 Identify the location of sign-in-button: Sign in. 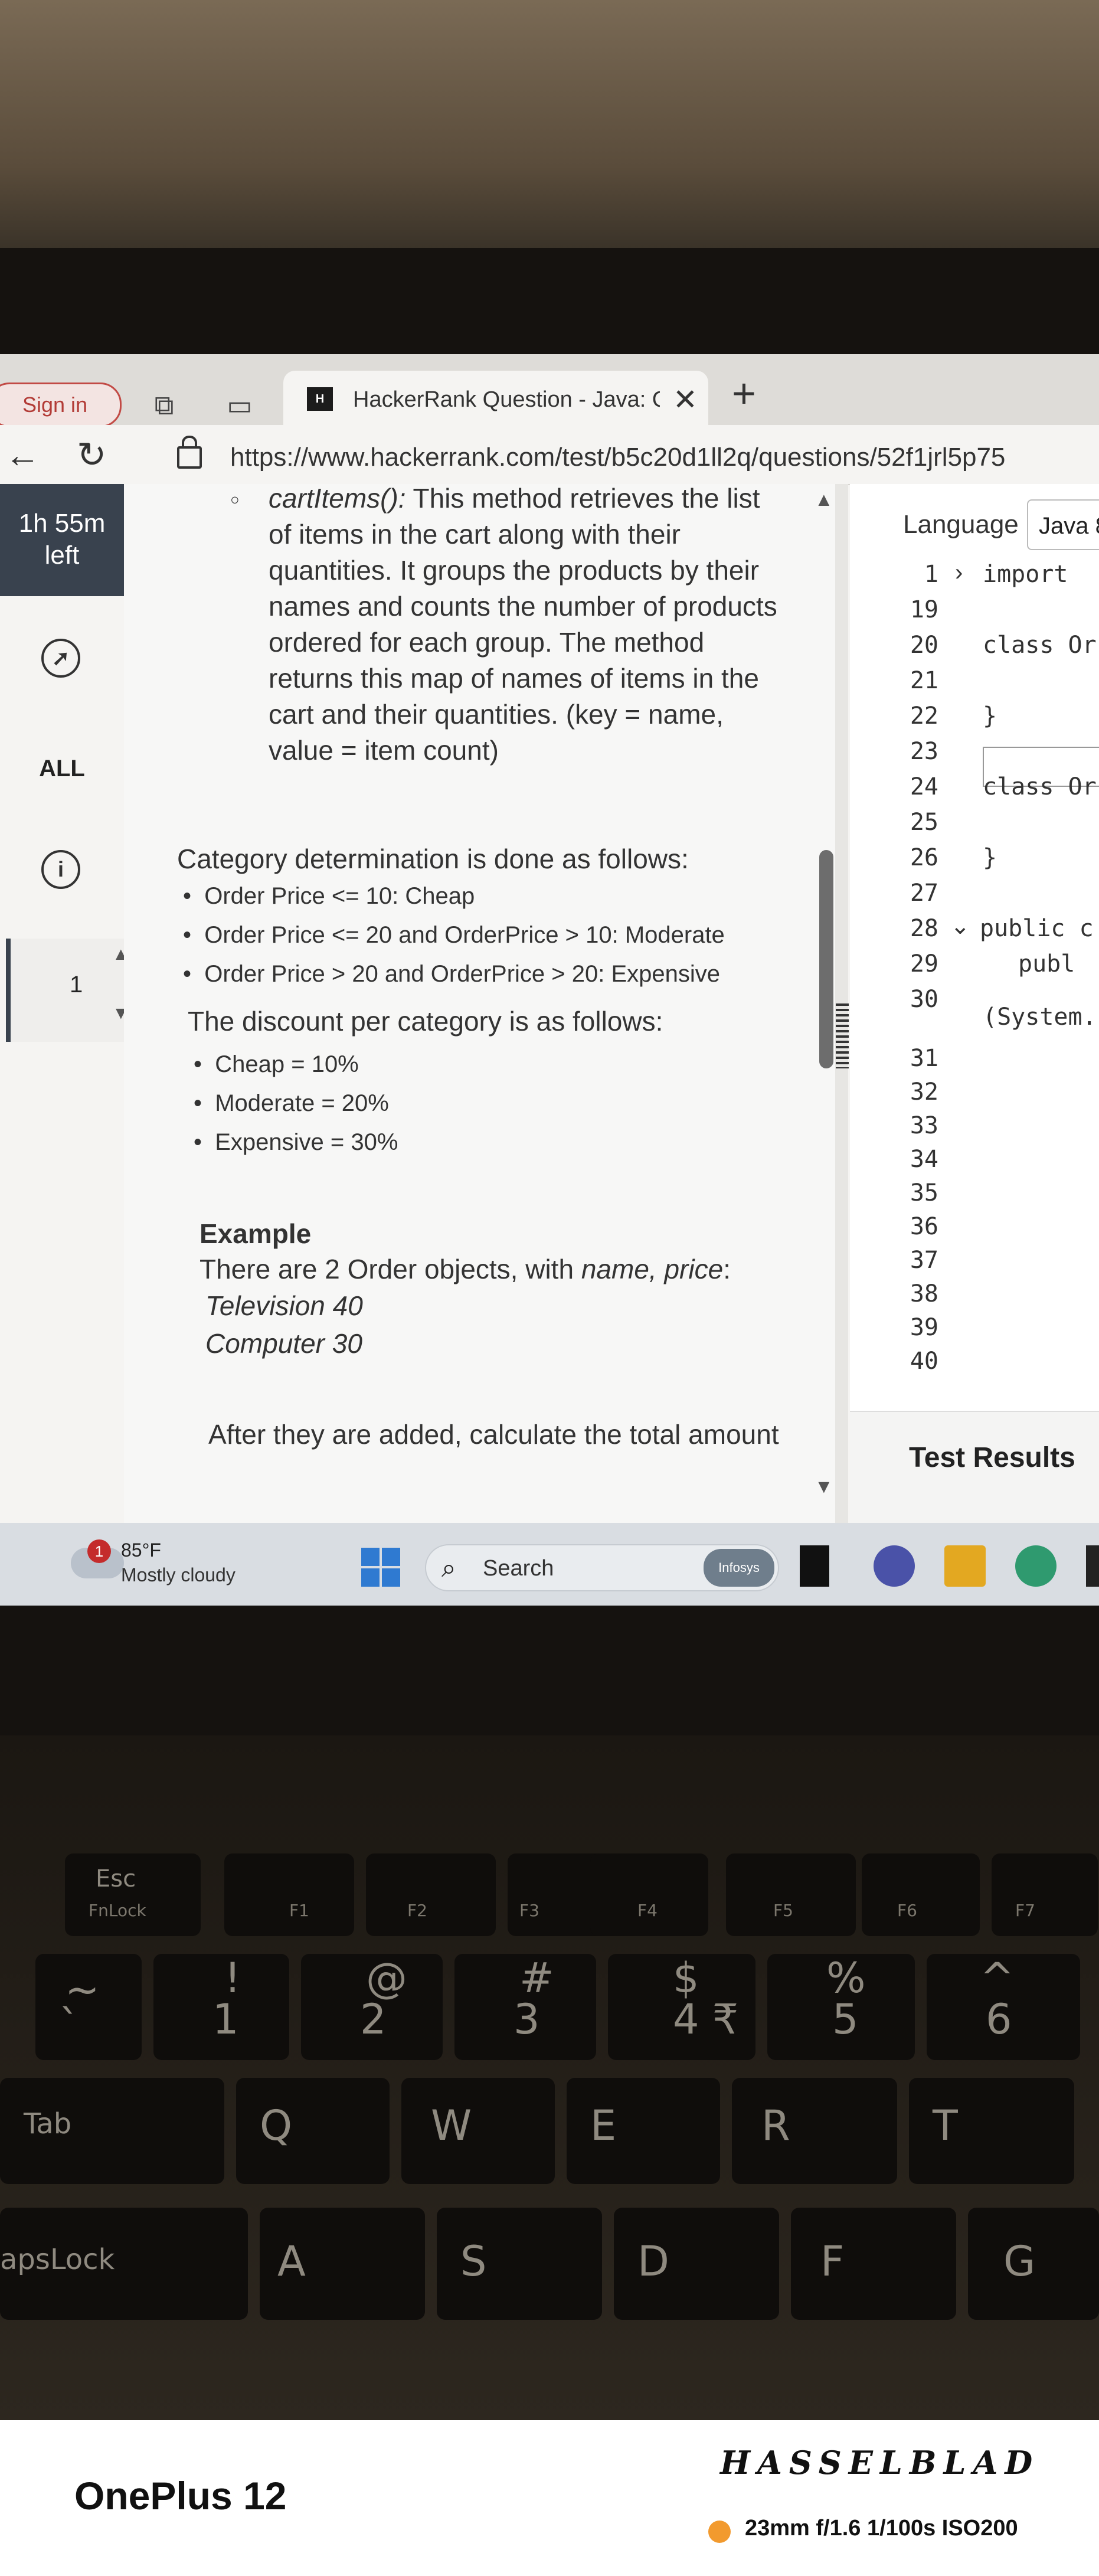
(61, 405).